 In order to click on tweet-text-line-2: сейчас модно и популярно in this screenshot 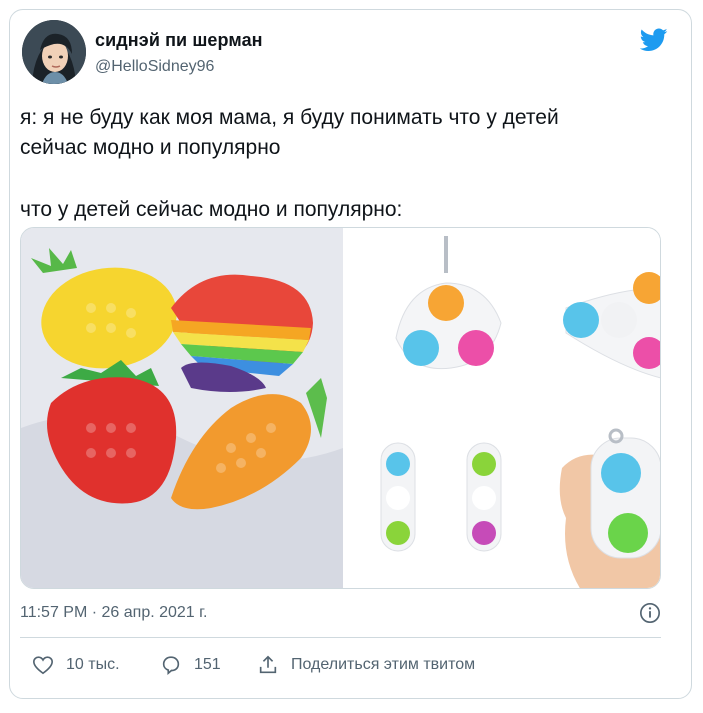, I will do `click(150, 147)`.